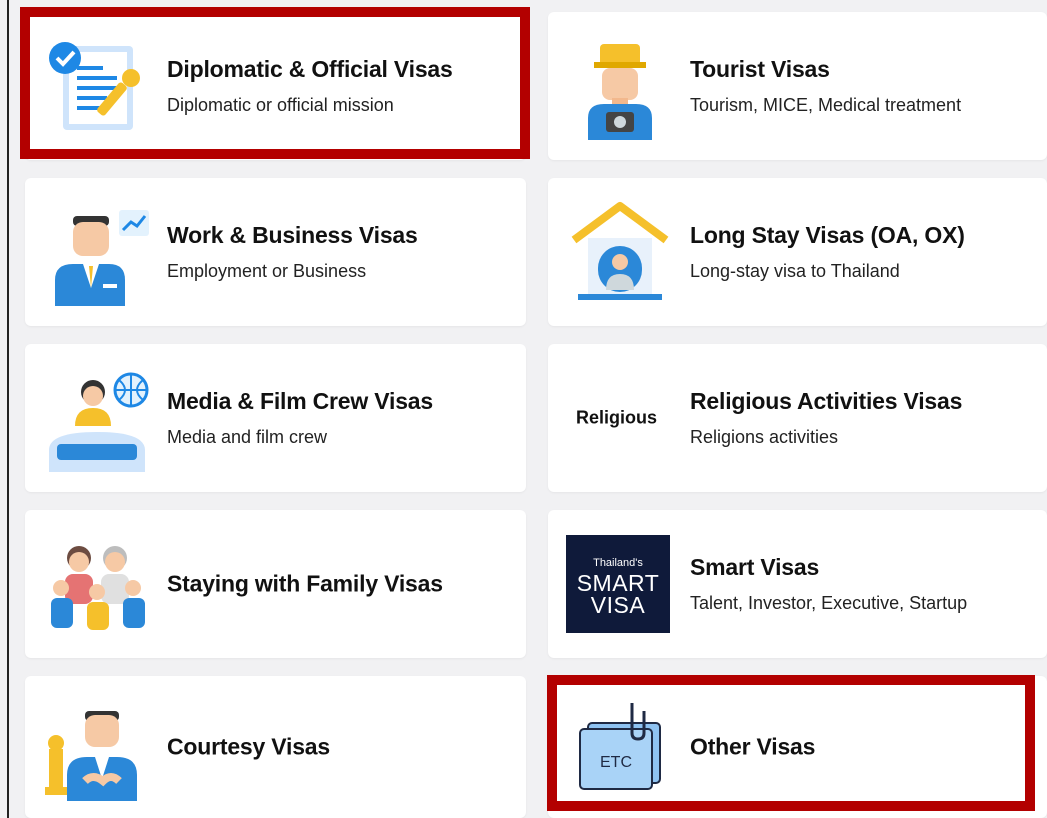 This screenshot has width=1047, height=818. I want to click on card-title: Media & Film Crew Visas, so click(300, 401).